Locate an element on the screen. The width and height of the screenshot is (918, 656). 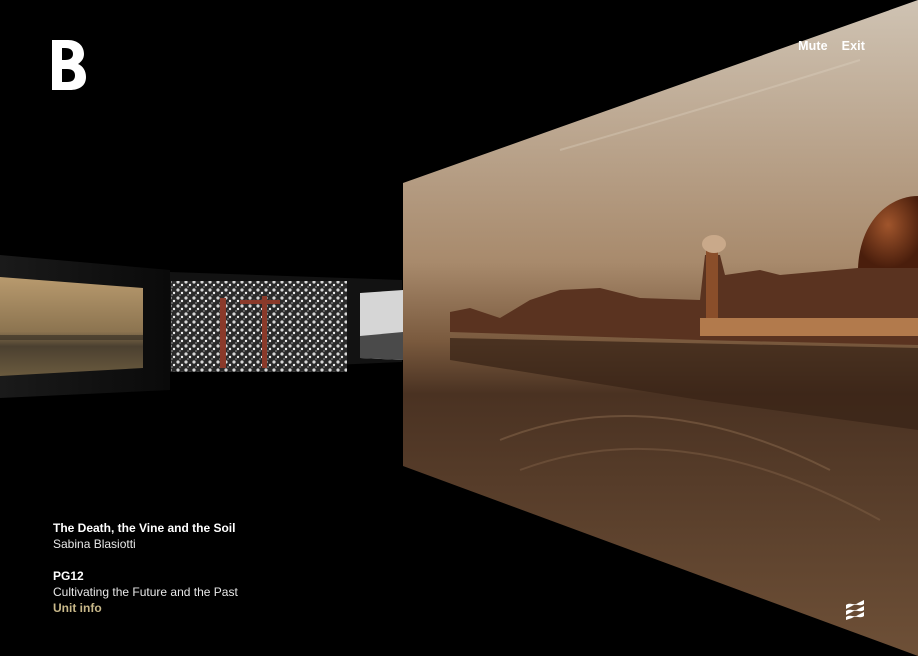
skyline-tower is located at coordinates (712, 283).